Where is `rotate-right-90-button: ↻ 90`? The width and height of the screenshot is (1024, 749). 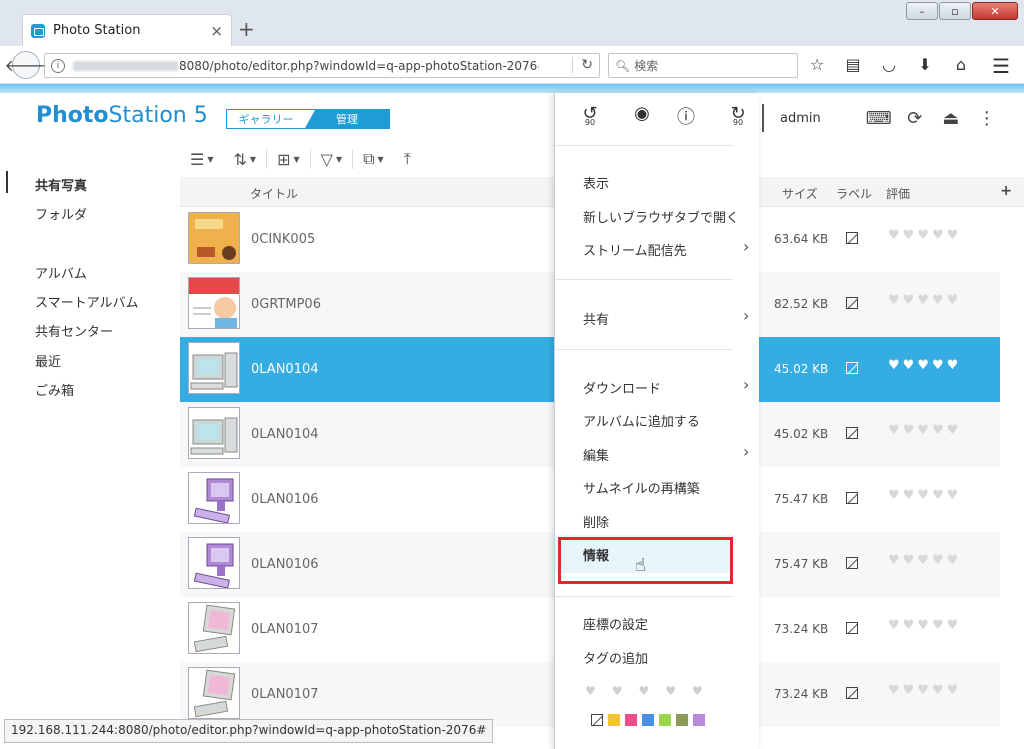
rotate-right-90-button: ↻ 90 is located at coordinates (738, 115).